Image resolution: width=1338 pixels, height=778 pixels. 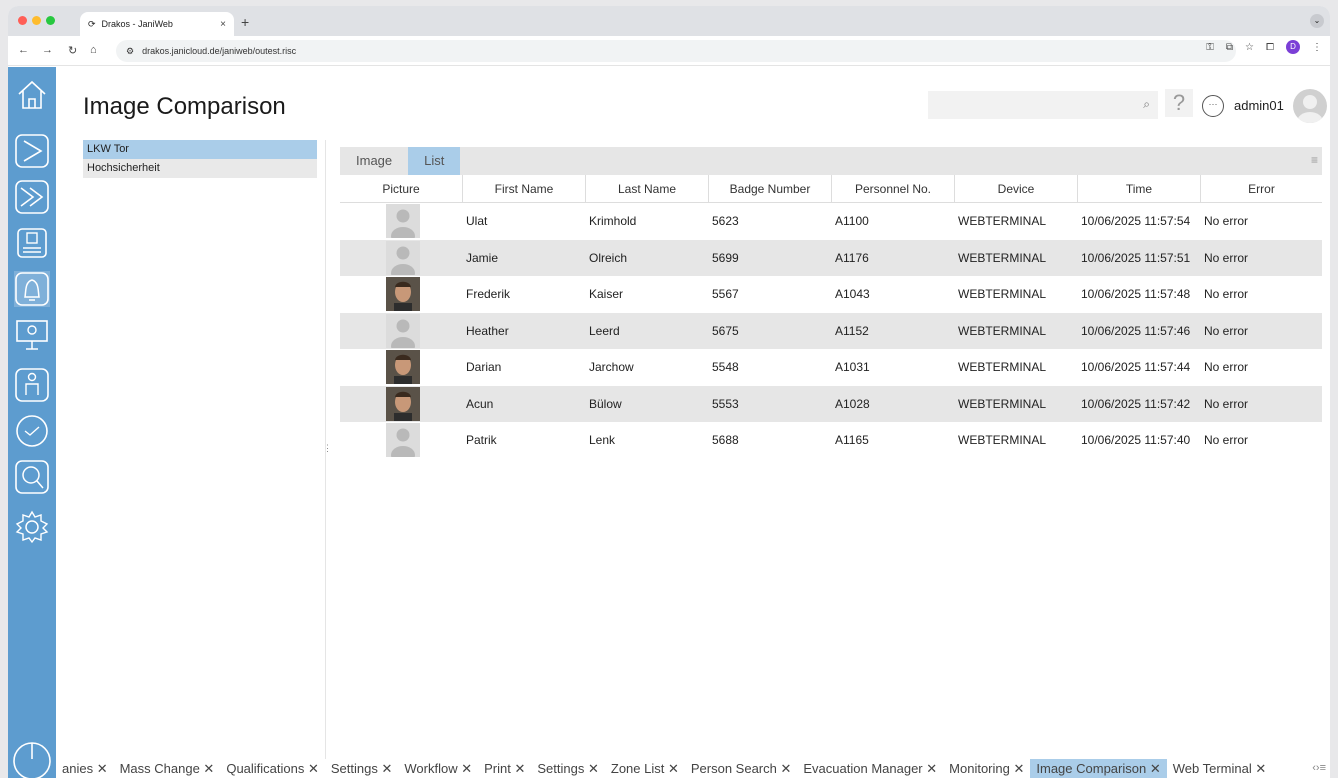 What do you see at coordinates (524, 188) in the screenshot?
I see `column-header: First Name` at bounding box center [524, 188].